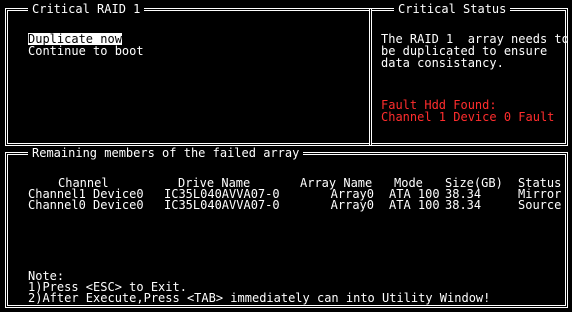 The image size is (572, 312). I want to click on critical-raid-title: Critical RAID 1, so click(86, 9).